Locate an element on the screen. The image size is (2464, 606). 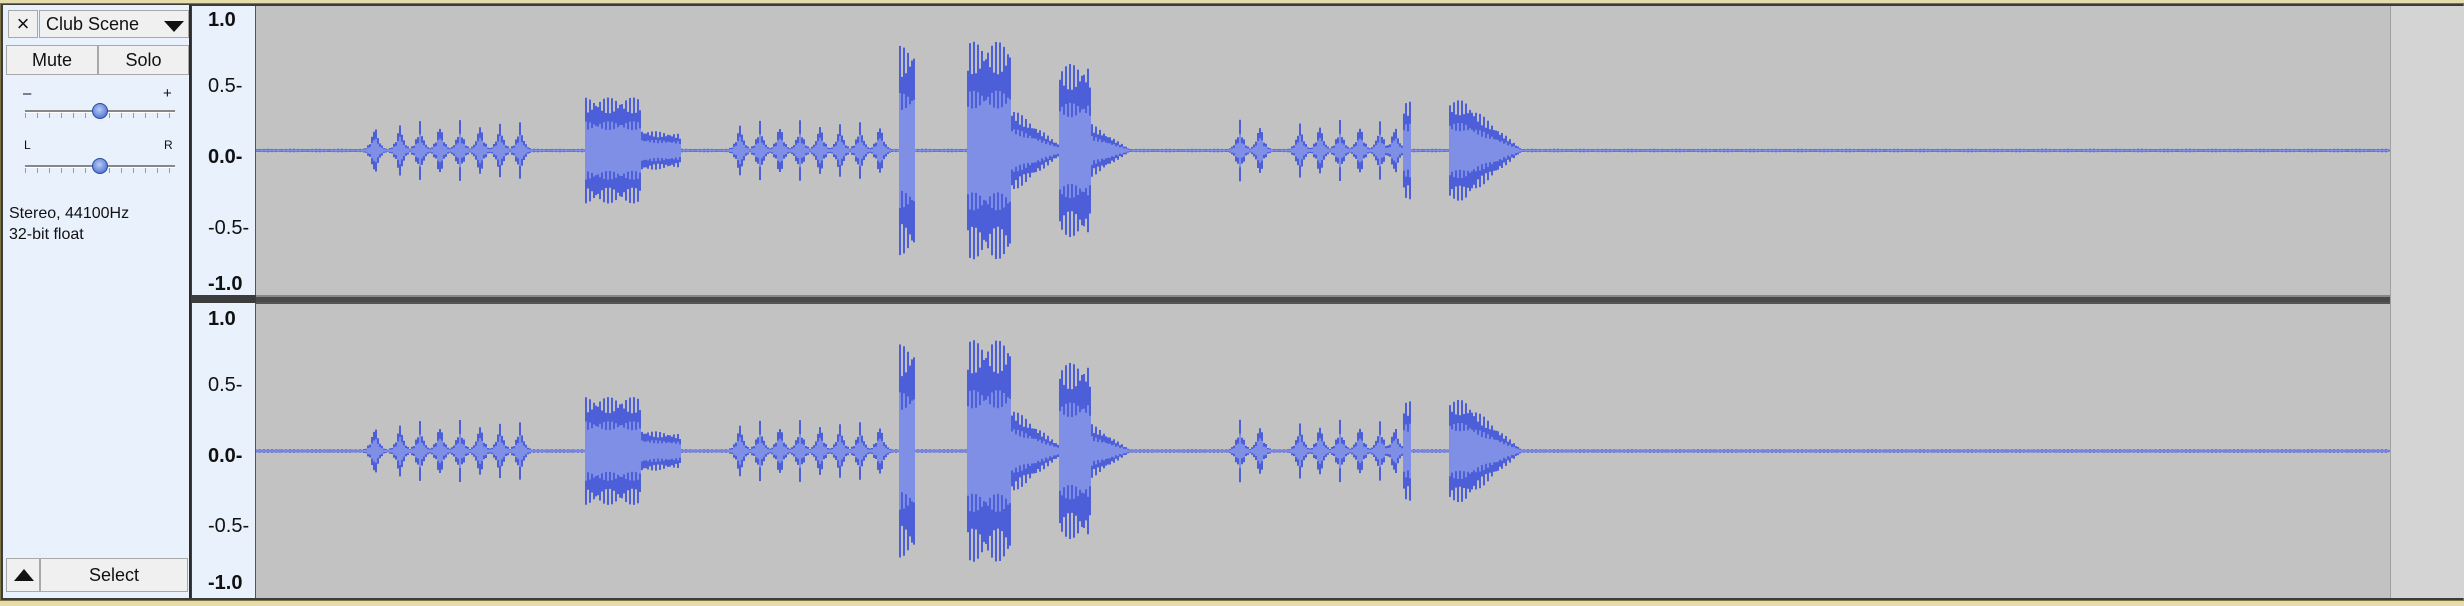
close-icon: × is located at coordinates (23, 23).